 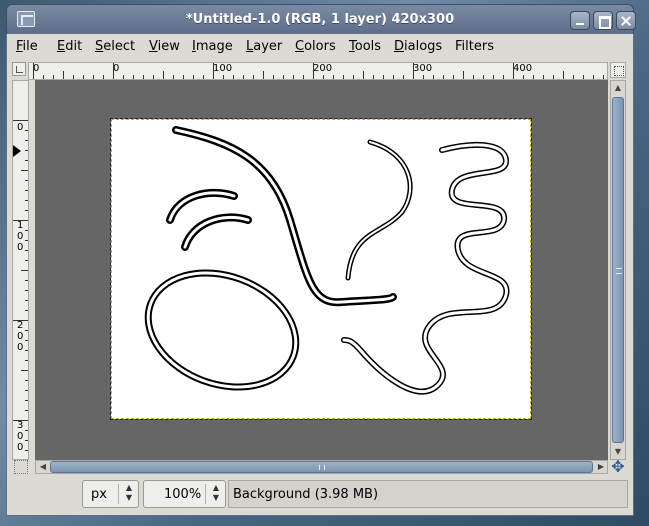 I want to click on horizontal-ruler: 0 0 100 200 300 400, so click(x=318, y=71).